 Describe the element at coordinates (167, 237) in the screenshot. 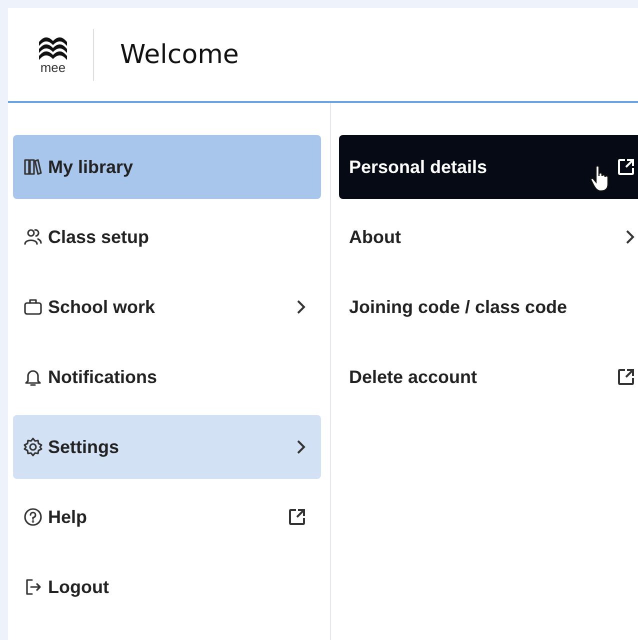

I see `menu-item: Class setup` at that location.